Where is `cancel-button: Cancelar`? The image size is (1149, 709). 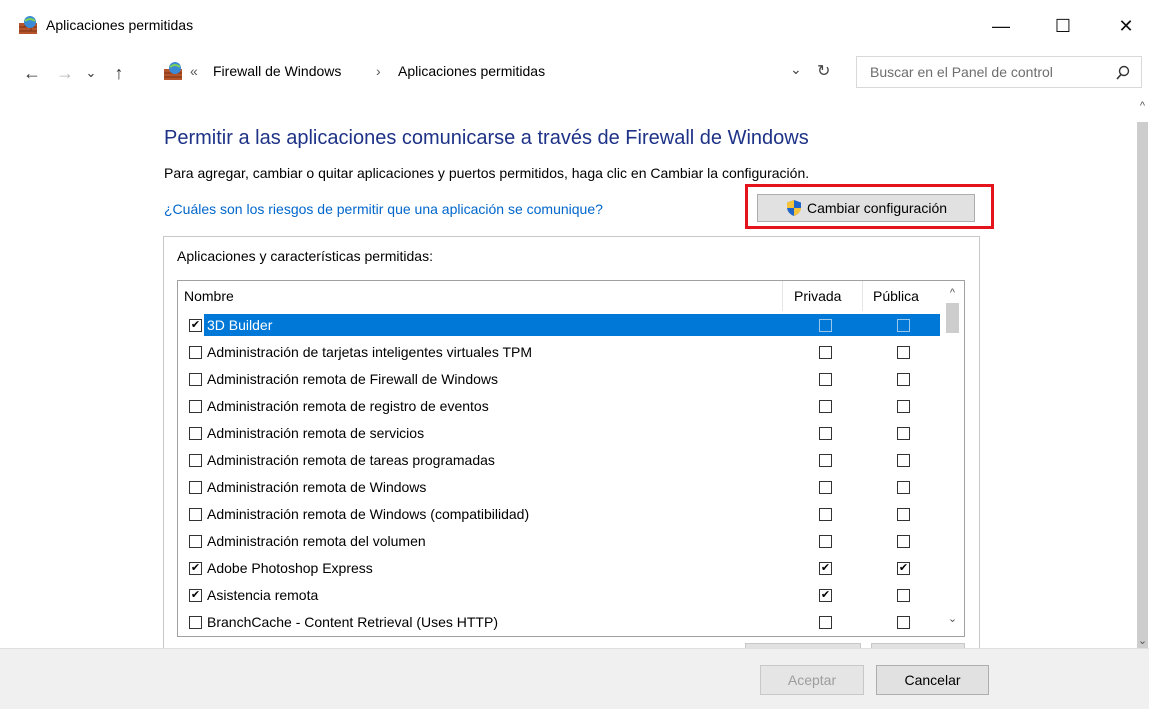
cancel-button: Cancelar is located at coordinates (932, 680).